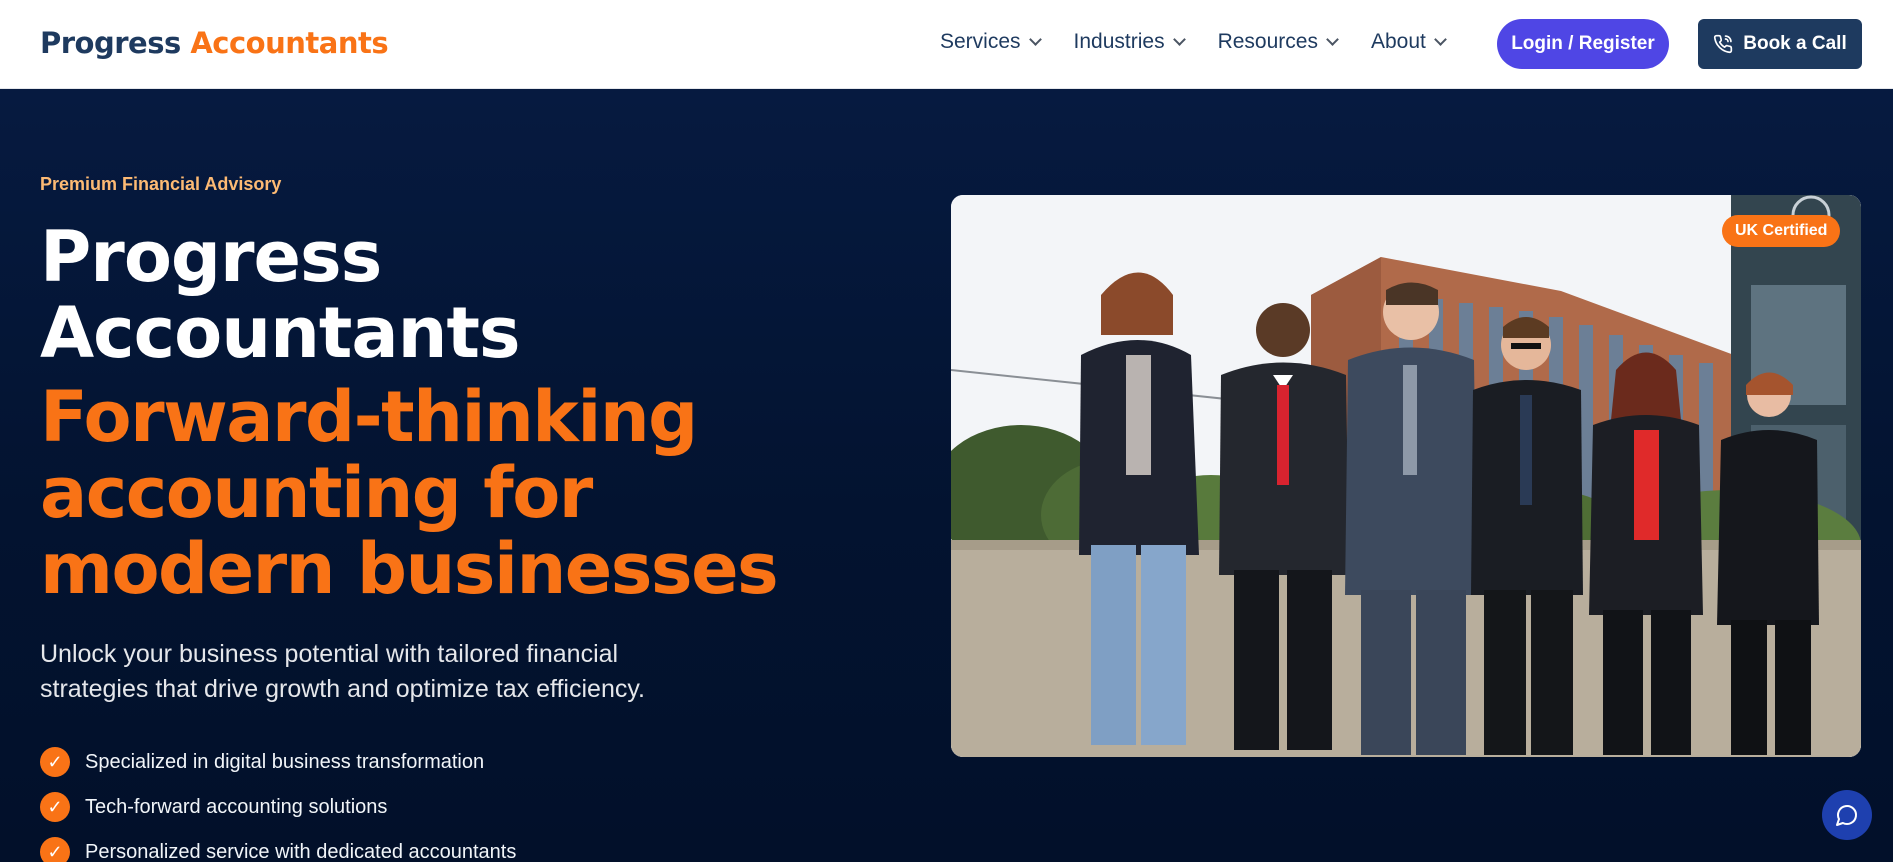 The height and width of the screenshot is (862, 1893). I want to click on nav-item-about: About, so click(1408, 42).